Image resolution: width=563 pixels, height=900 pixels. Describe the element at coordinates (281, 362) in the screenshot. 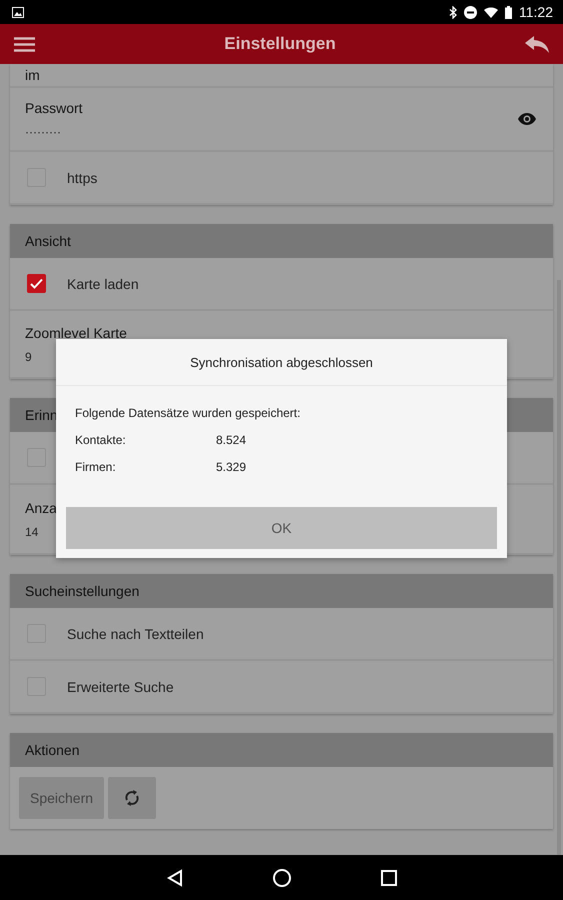

I see `dialog-title: Synchronisation abgeschlossen` at that location.